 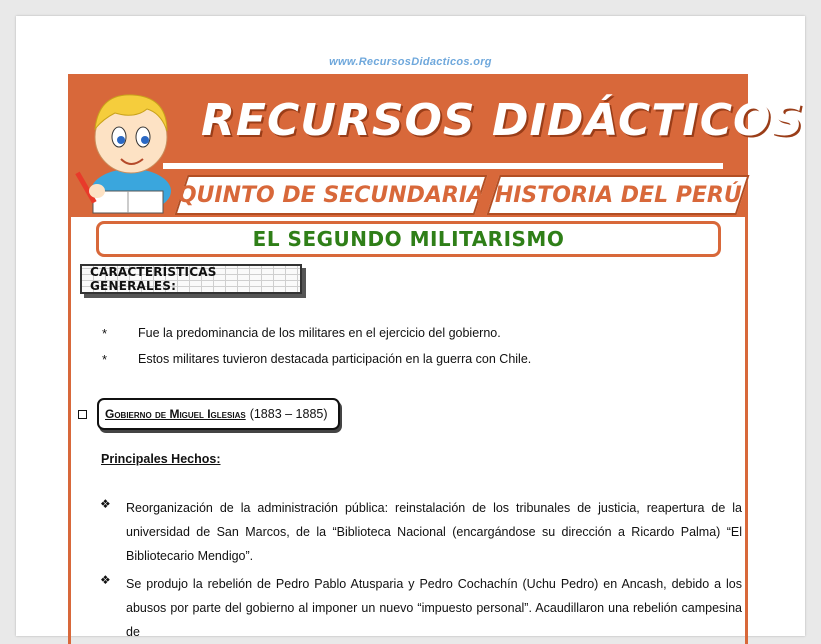 I want to click on banner-stripe, so click(x=443, y=166).